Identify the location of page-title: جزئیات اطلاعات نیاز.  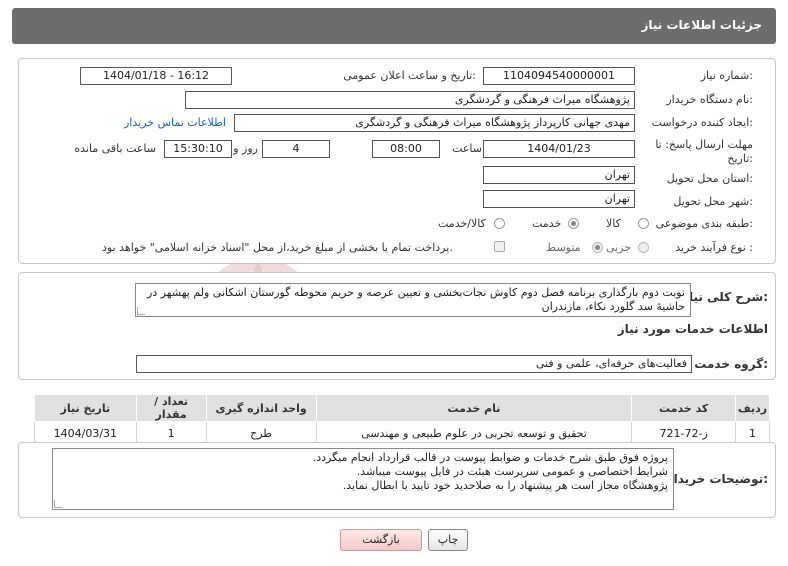
(701, 25).